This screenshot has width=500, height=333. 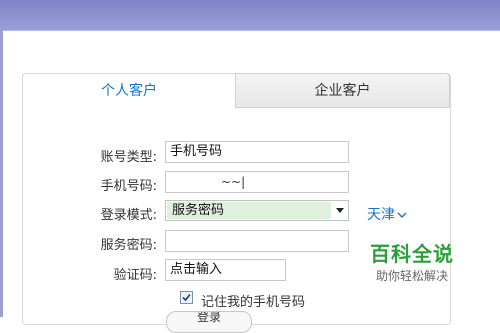 I want to click on login-mode-value: 服务密码, so click(x=198, y=210).